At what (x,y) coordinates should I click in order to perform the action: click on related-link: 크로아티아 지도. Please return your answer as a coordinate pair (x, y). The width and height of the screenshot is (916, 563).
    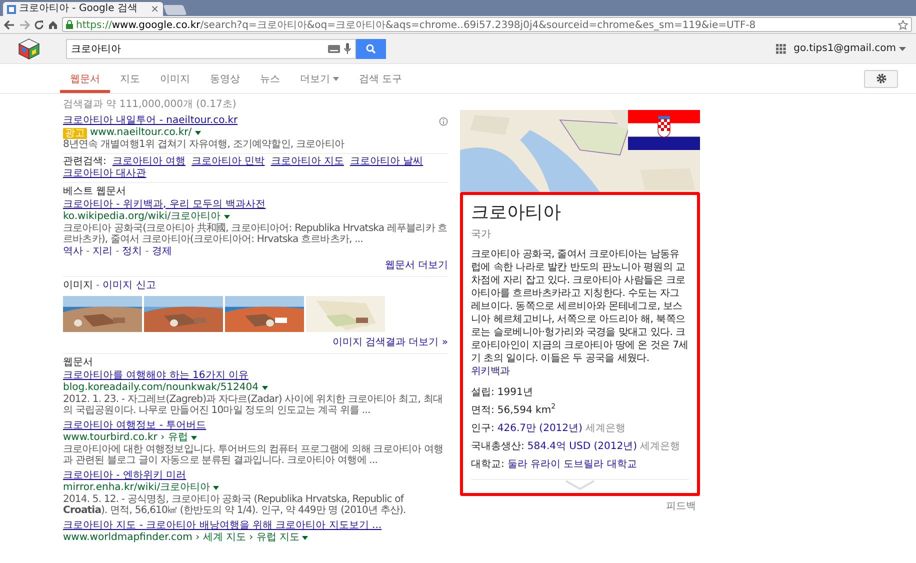
    Looking at the image, I should click on (307, 162).